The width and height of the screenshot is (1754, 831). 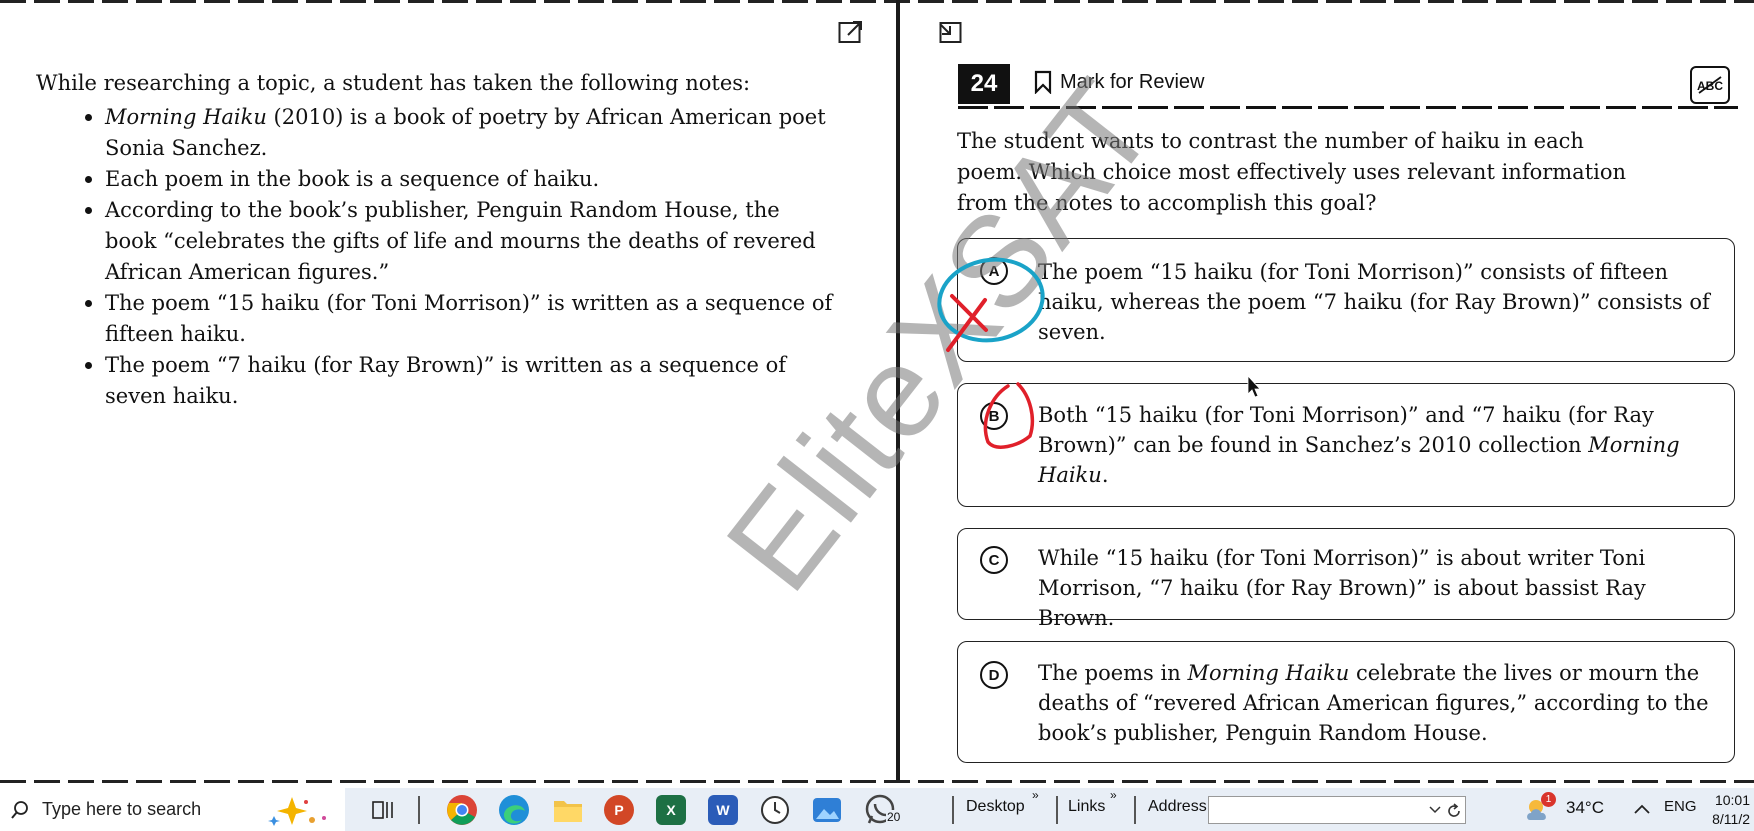 What do you see at coordinates (1548, 799) in the screenshot?
I see `weather-alert-badge: 1` at bounding box center [1548, 799].